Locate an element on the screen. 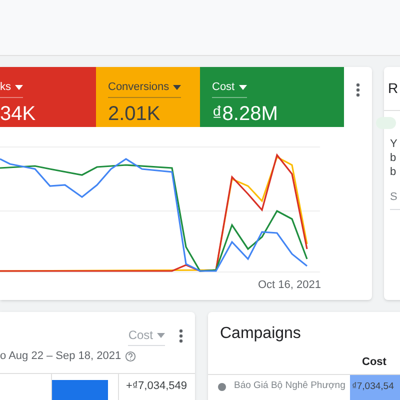 This screenshot has height=400, width=400. cost-cell: ₫7,034,54 is located at coordinates (375, 387).